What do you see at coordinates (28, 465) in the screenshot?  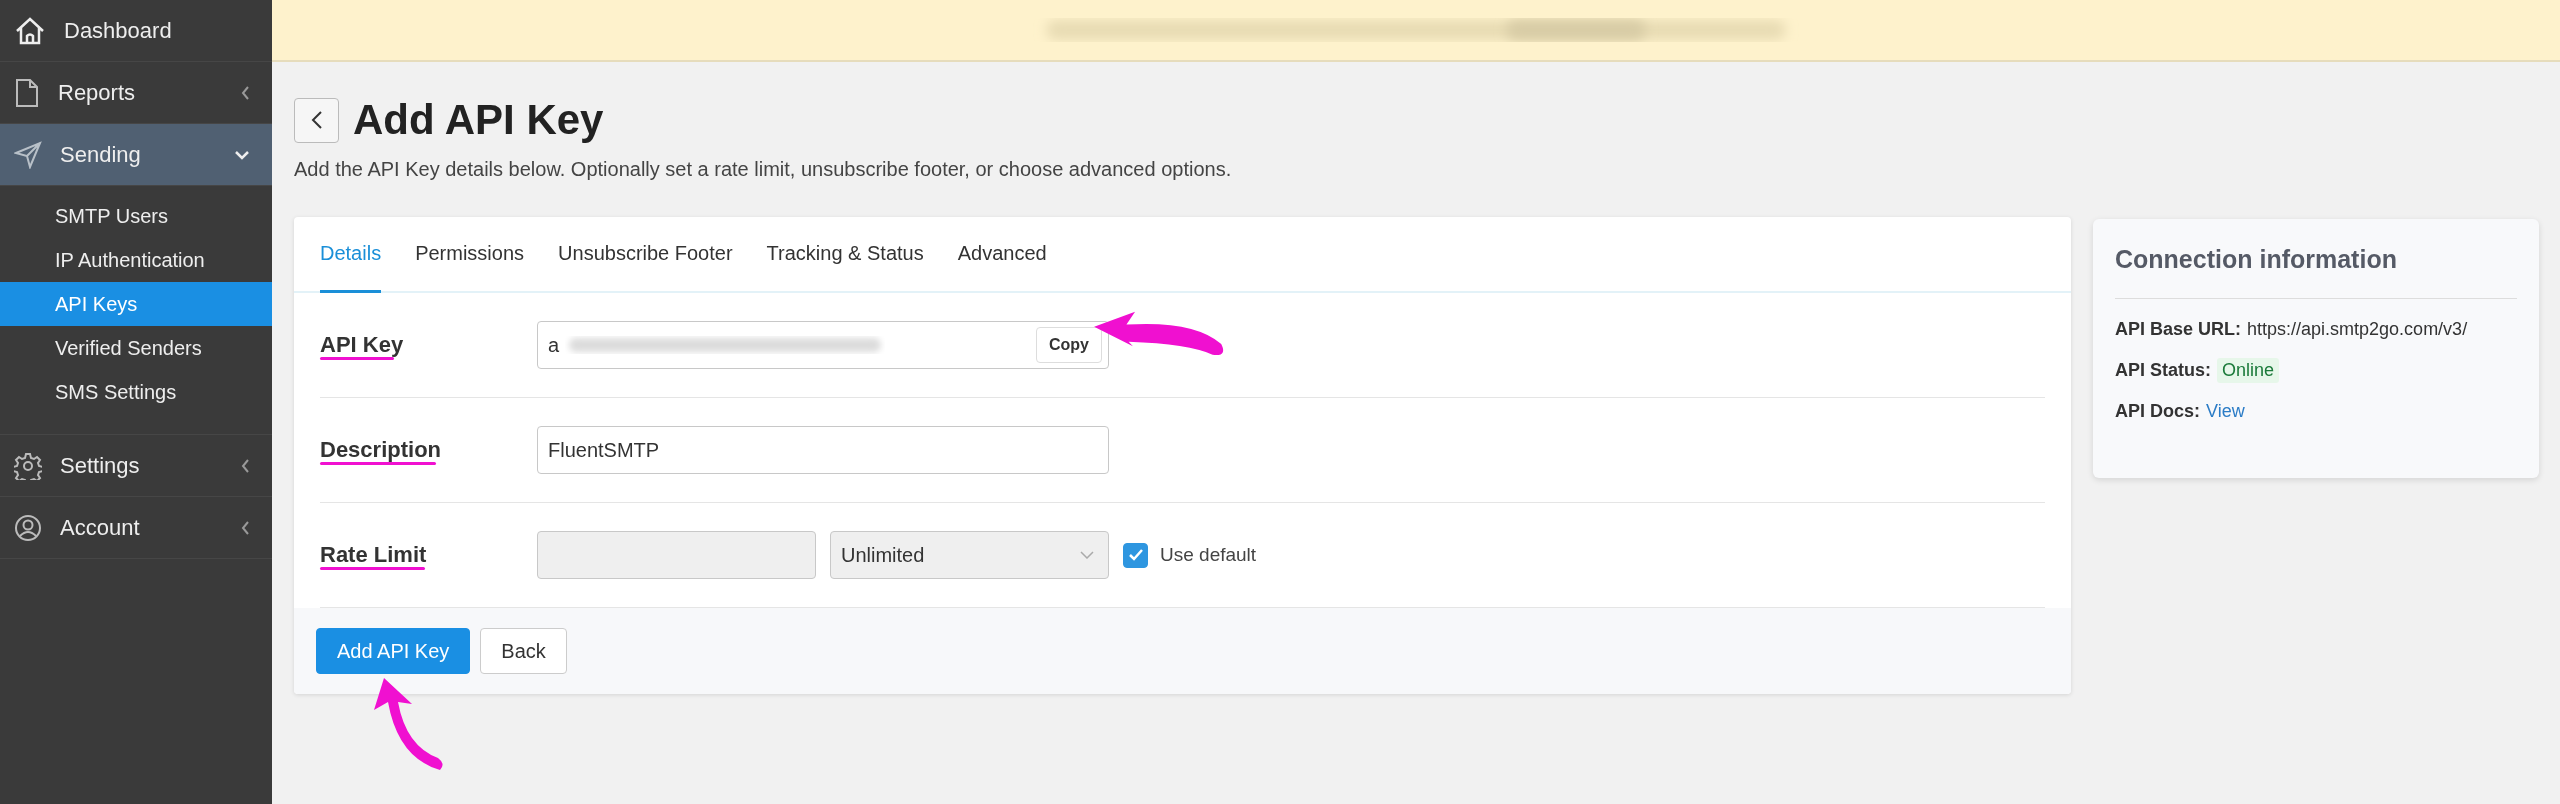 I see `settings-icon` at bounding box center [28, 465].